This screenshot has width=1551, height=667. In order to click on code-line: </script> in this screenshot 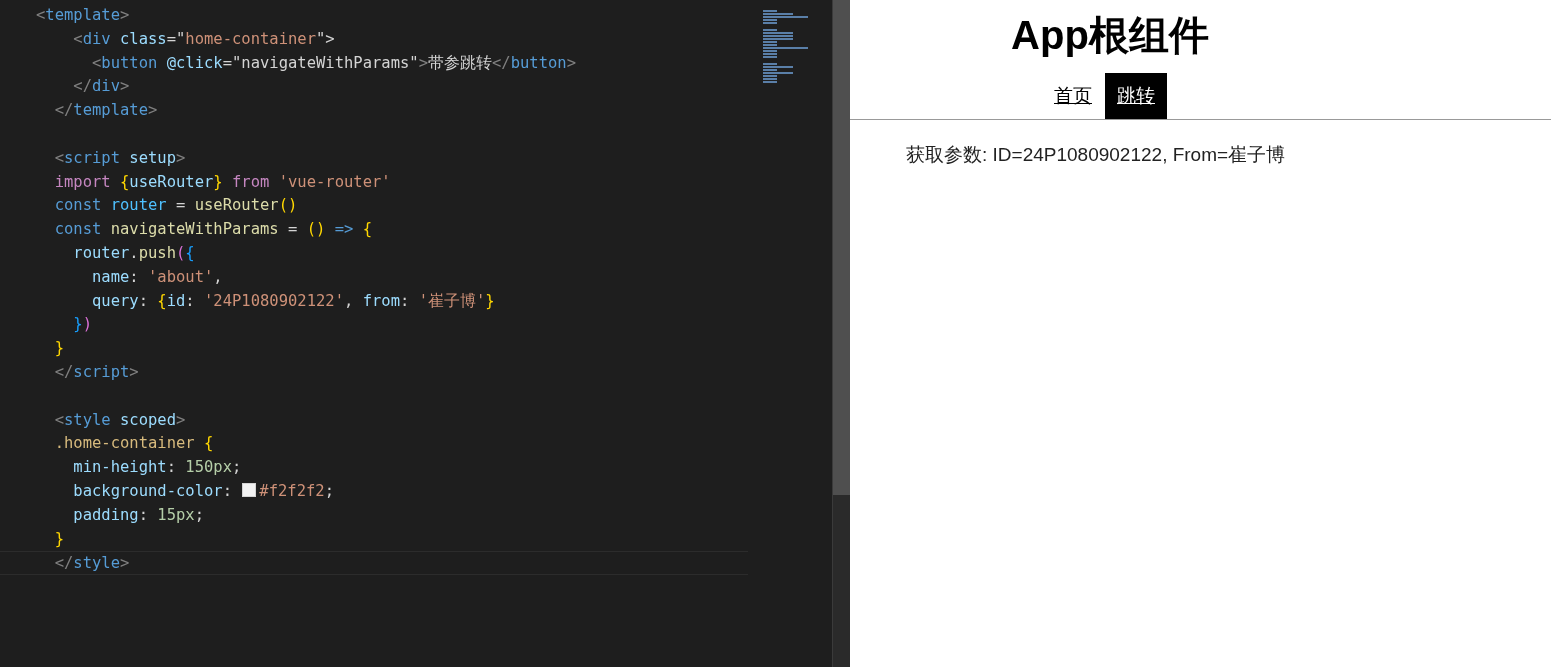, I will do `click(96, 372)`.